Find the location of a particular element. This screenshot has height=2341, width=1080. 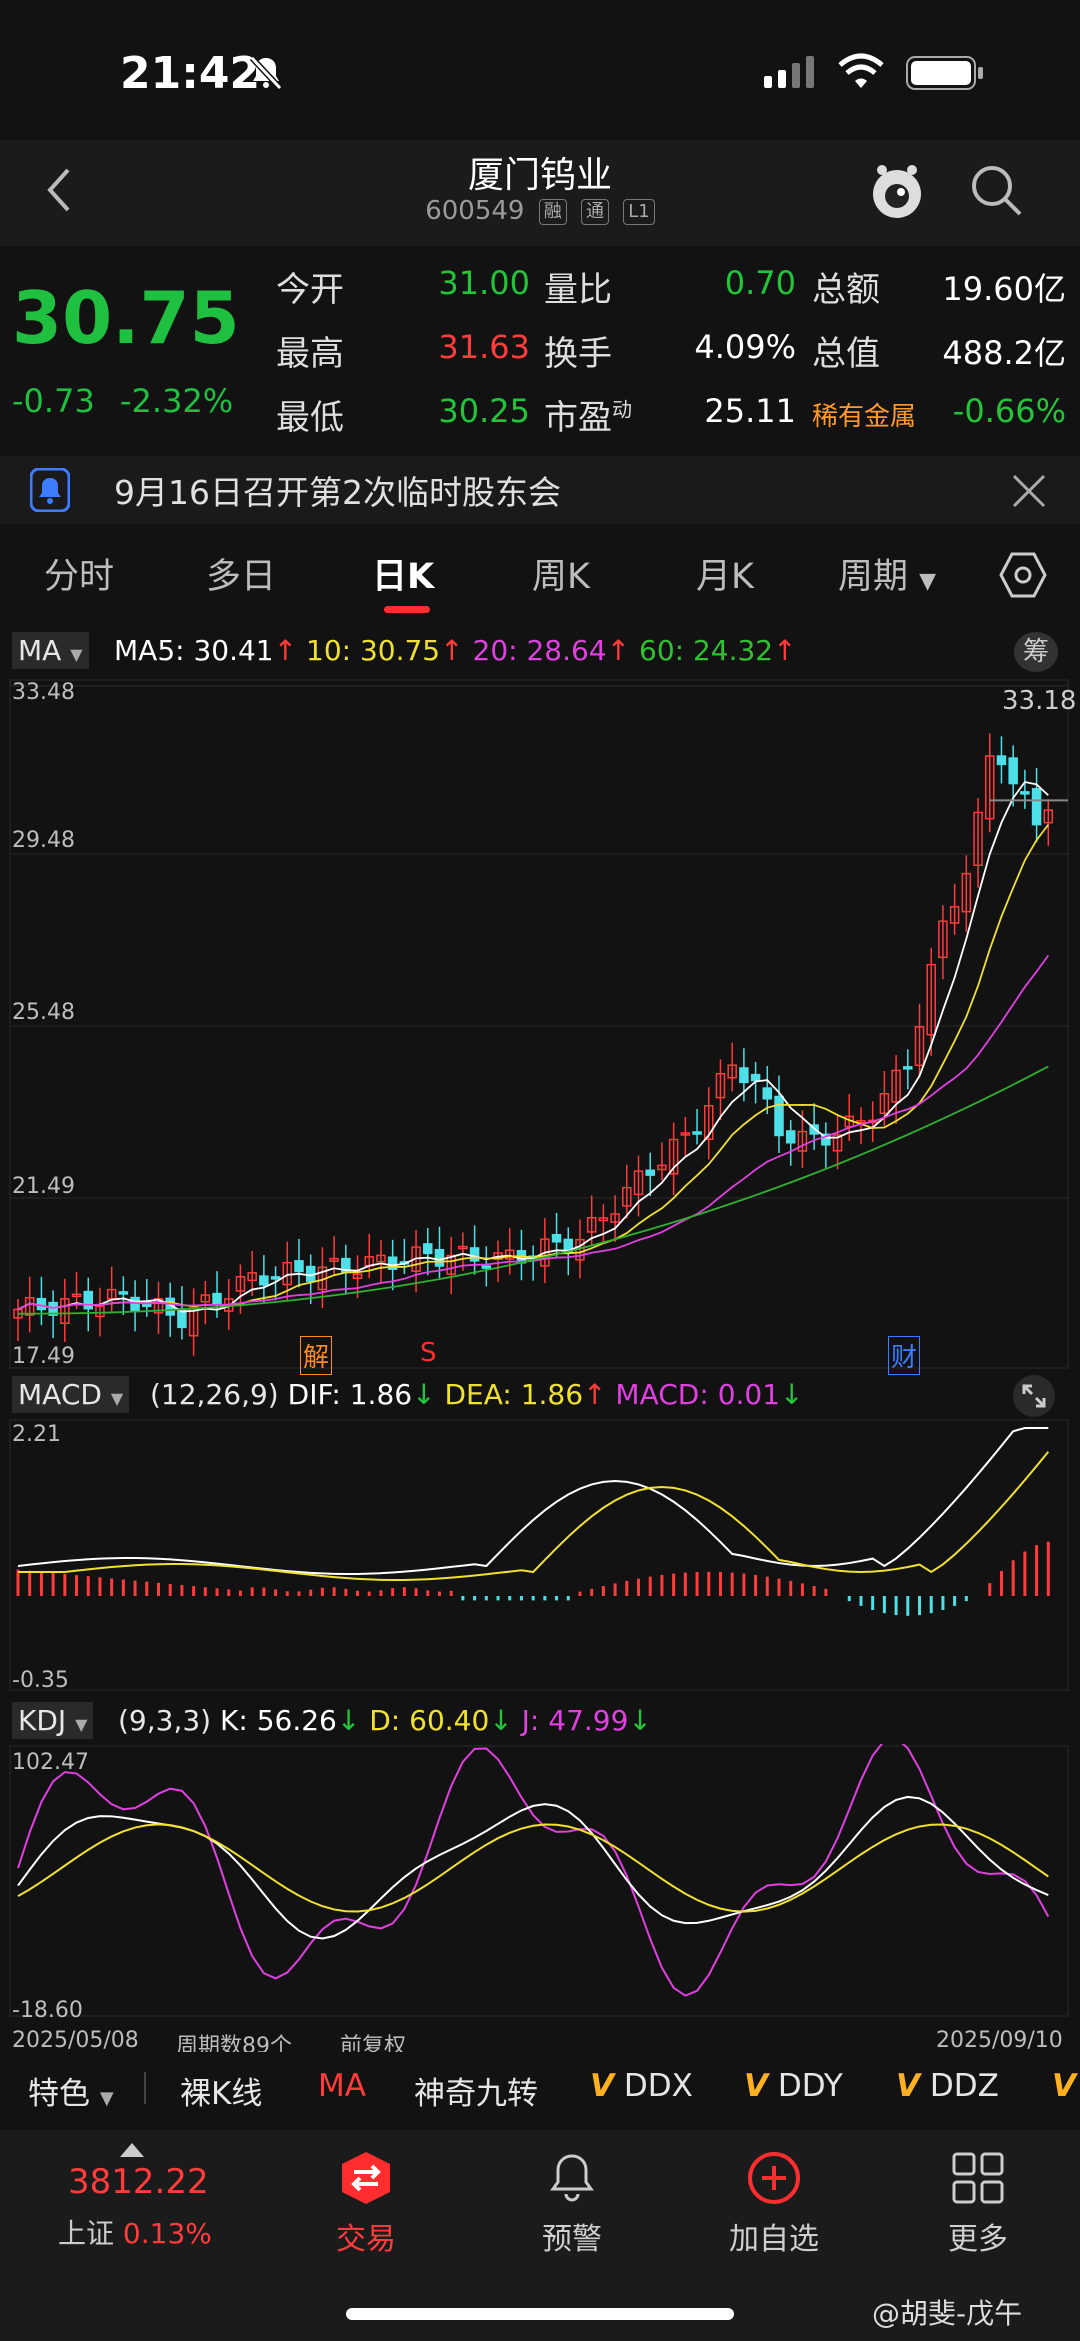

label-low: 最低 is located at coordinates (310, 418).